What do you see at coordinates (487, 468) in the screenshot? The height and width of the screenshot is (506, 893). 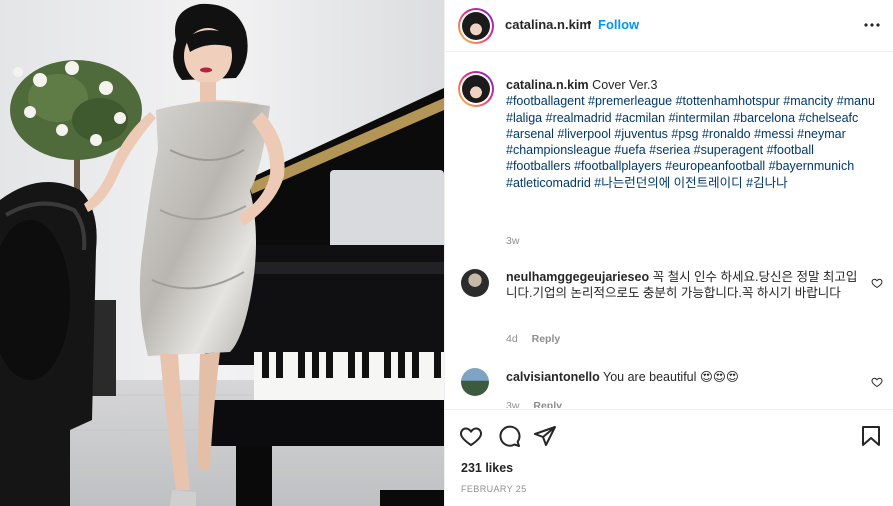 I see `likes-count: 231 likes` at bounding box center [487, 468].